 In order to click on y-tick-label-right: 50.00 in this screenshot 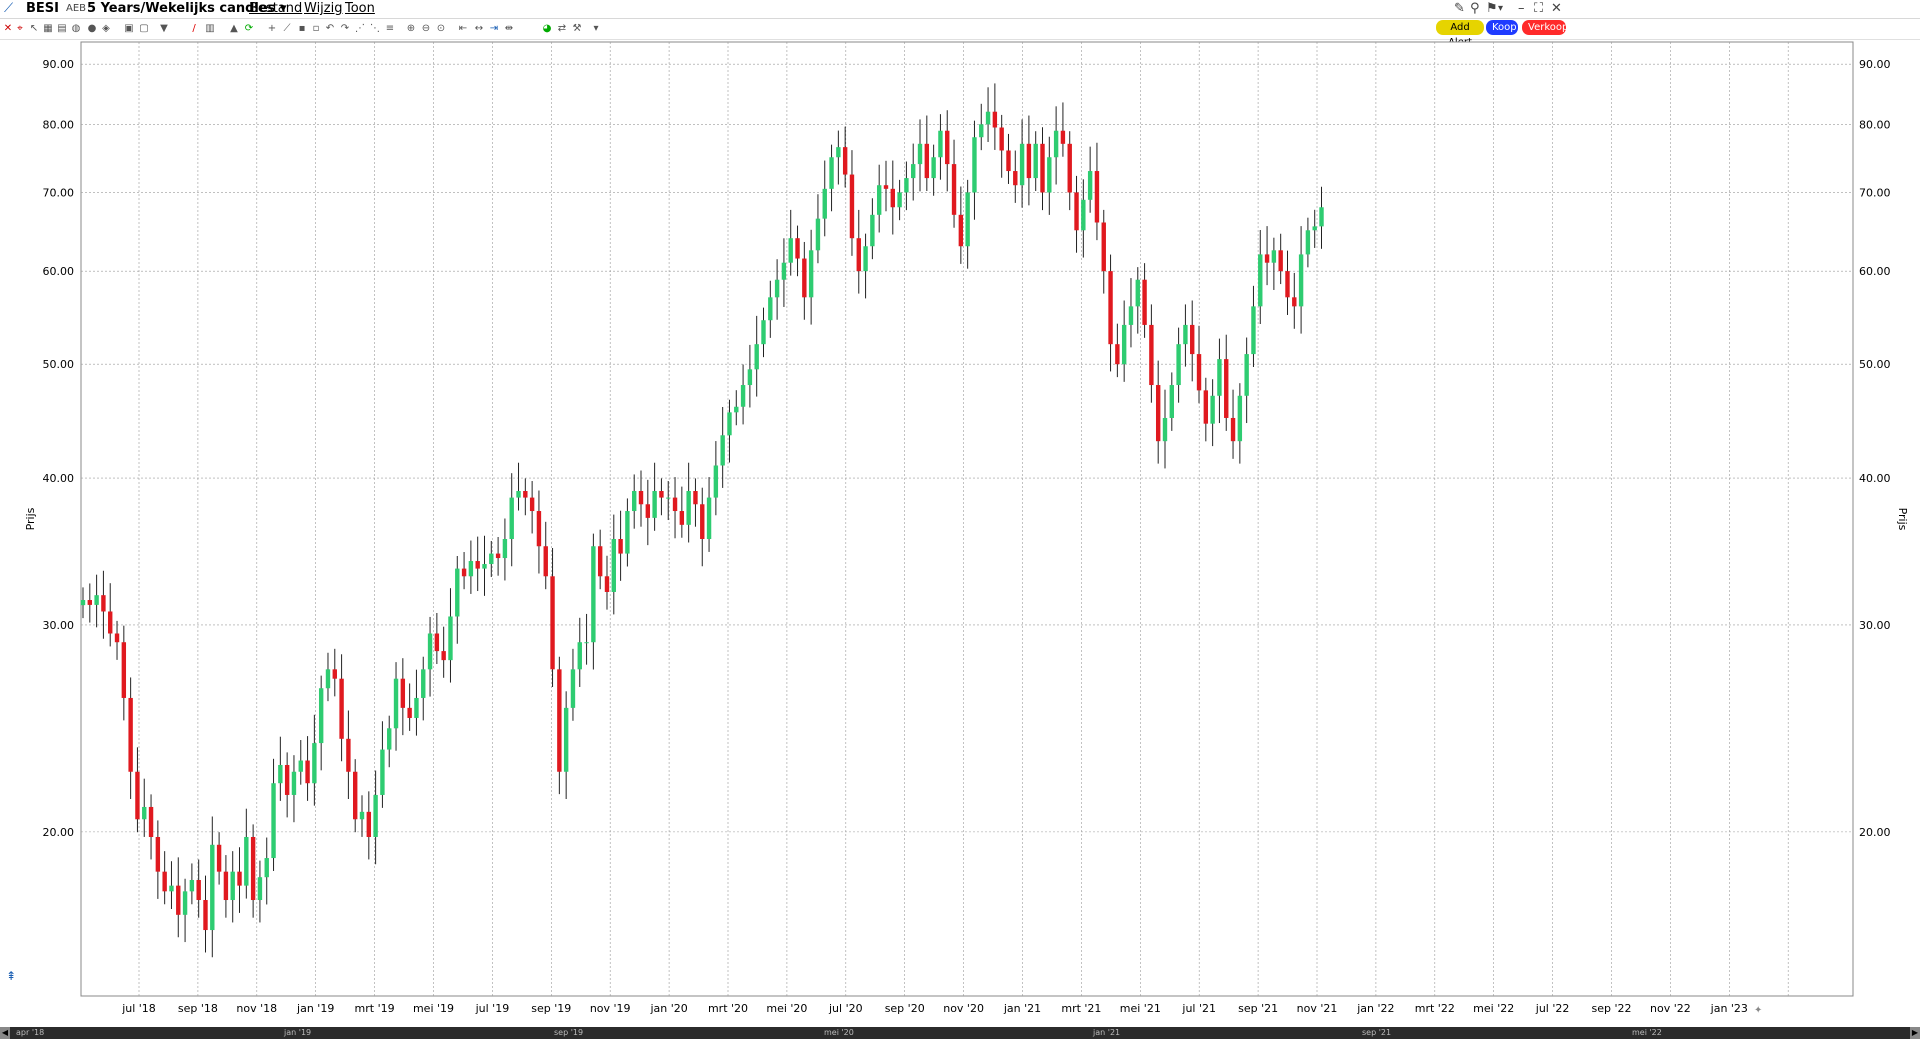, I will do `click(1875, 364)`.